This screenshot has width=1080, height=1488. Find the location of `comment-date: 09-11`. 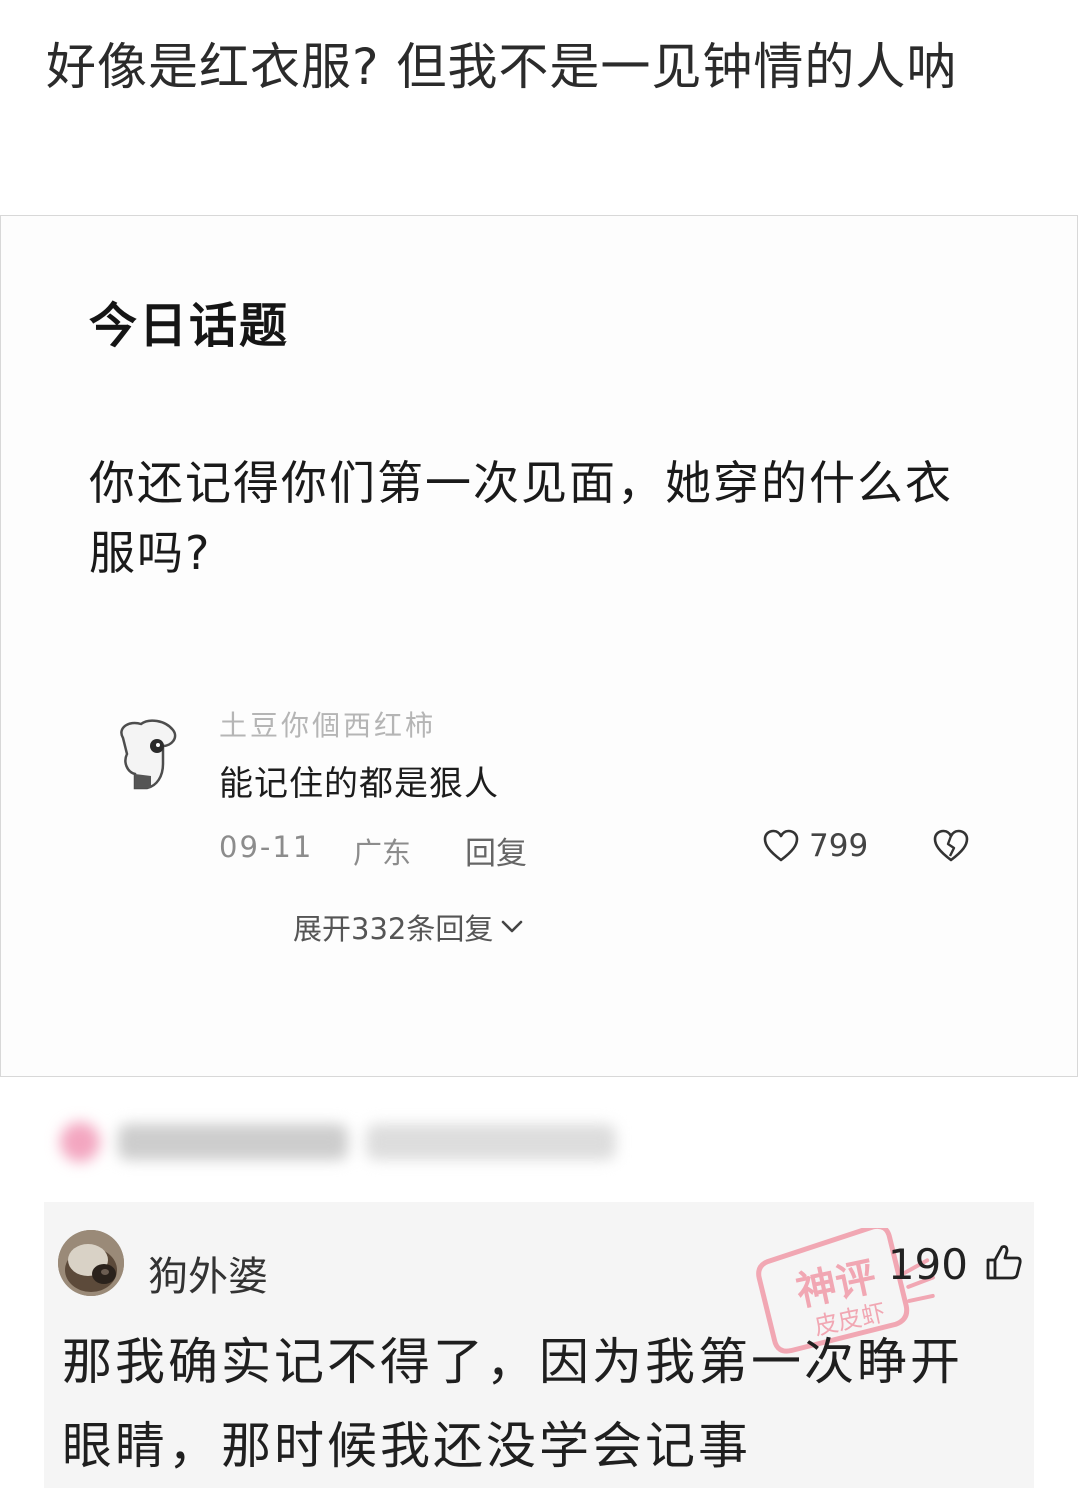

comment-date: 09-11 is located at coordinates (266, 847).